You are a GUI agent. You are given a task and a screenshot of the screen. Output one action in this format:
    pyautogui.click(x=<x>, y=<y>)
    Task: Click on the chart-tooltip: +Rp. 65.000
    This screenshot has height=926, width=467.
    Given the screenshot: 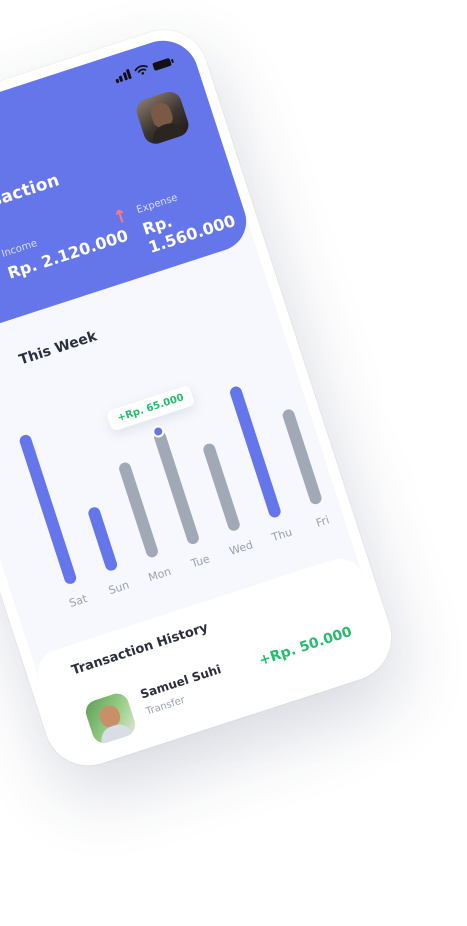 What is the action you would take?
    pyautogui.click(x=151, y=408)
    